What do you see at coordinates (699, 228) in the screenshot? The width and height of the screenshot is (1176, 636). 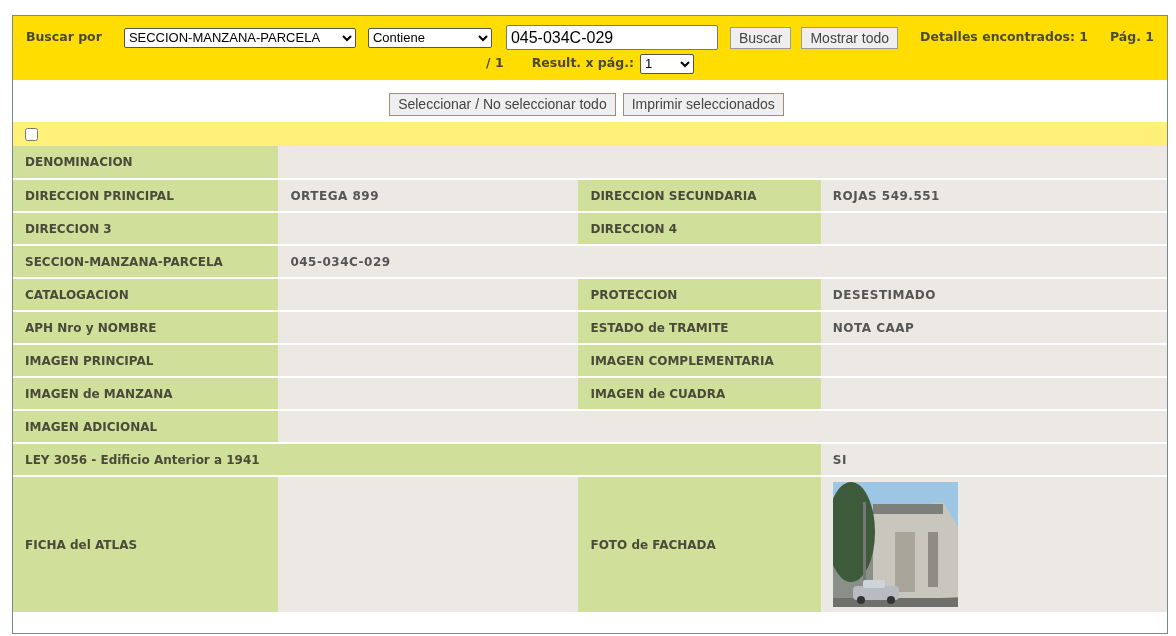 I see `field-label: DIRECCION 4` at bounding box center [699, 228].